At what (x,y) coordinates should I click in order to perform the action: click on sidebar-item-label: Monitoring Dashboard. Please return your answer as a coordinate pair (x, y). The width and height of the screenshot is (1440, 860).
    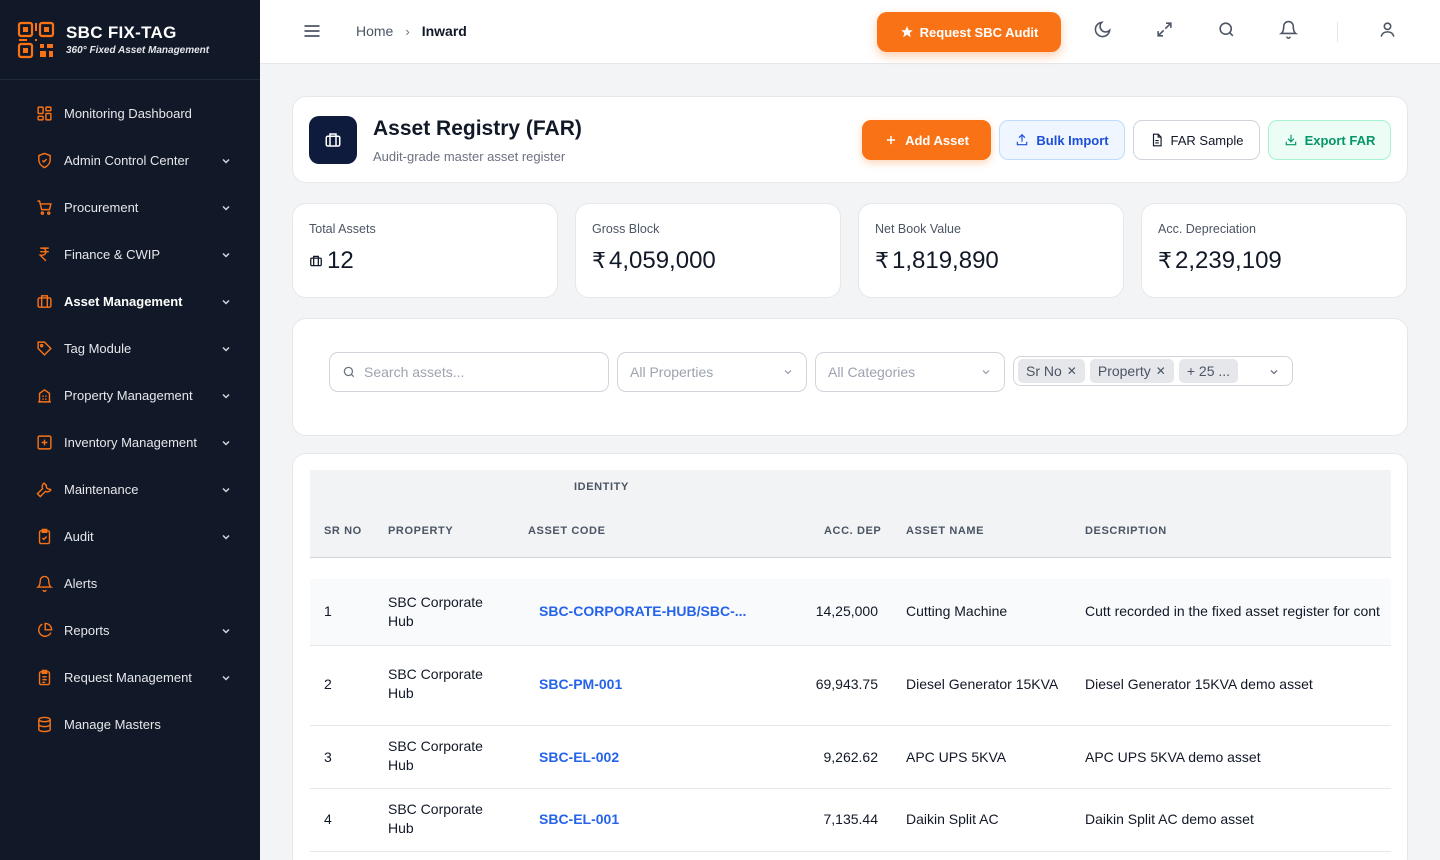
    Looking at the image, I should click on (128, 113).